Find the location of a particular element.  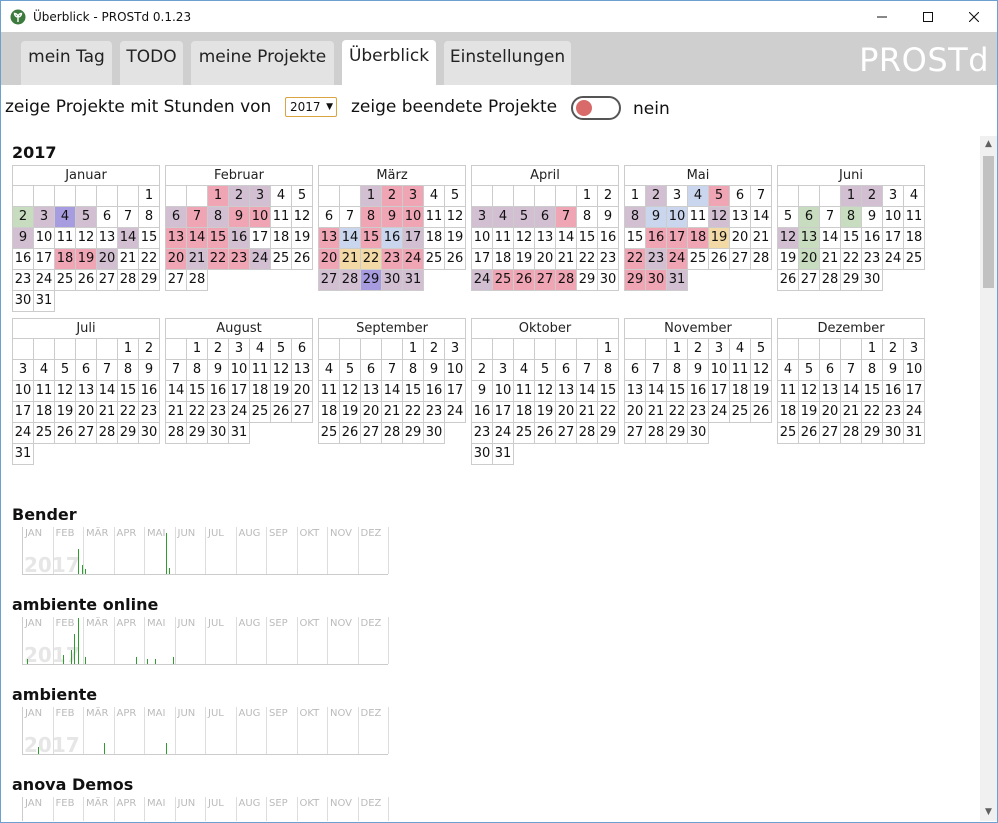

day-cell: 8 is located at coordinates (677, 370).